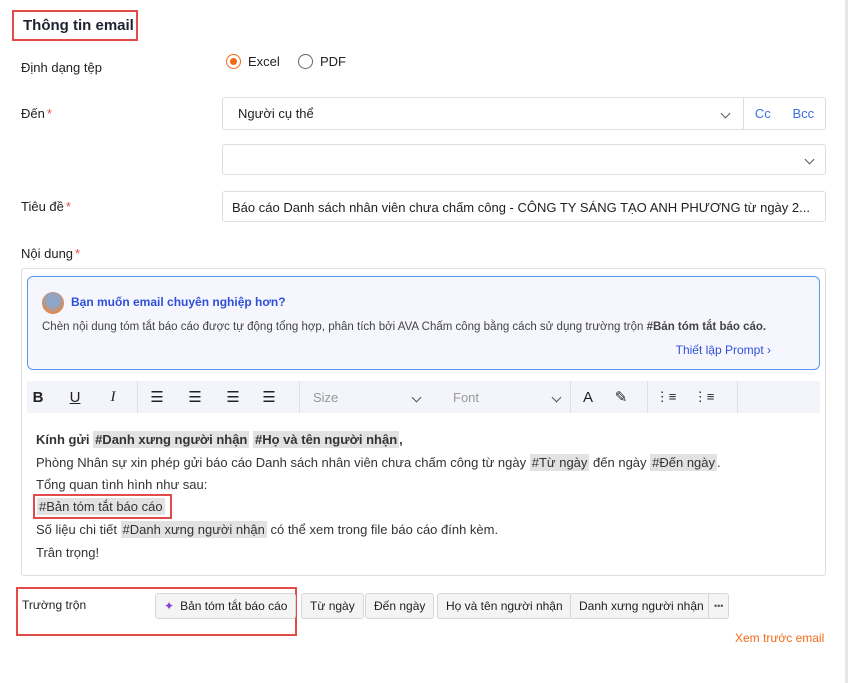 Image resolution: width=848 pixels, height=683 pixels. What do you see at coordinates (305, 61) in the screenshot?
I see `radio-unchecked-icon` at bounding box center [305, 61].